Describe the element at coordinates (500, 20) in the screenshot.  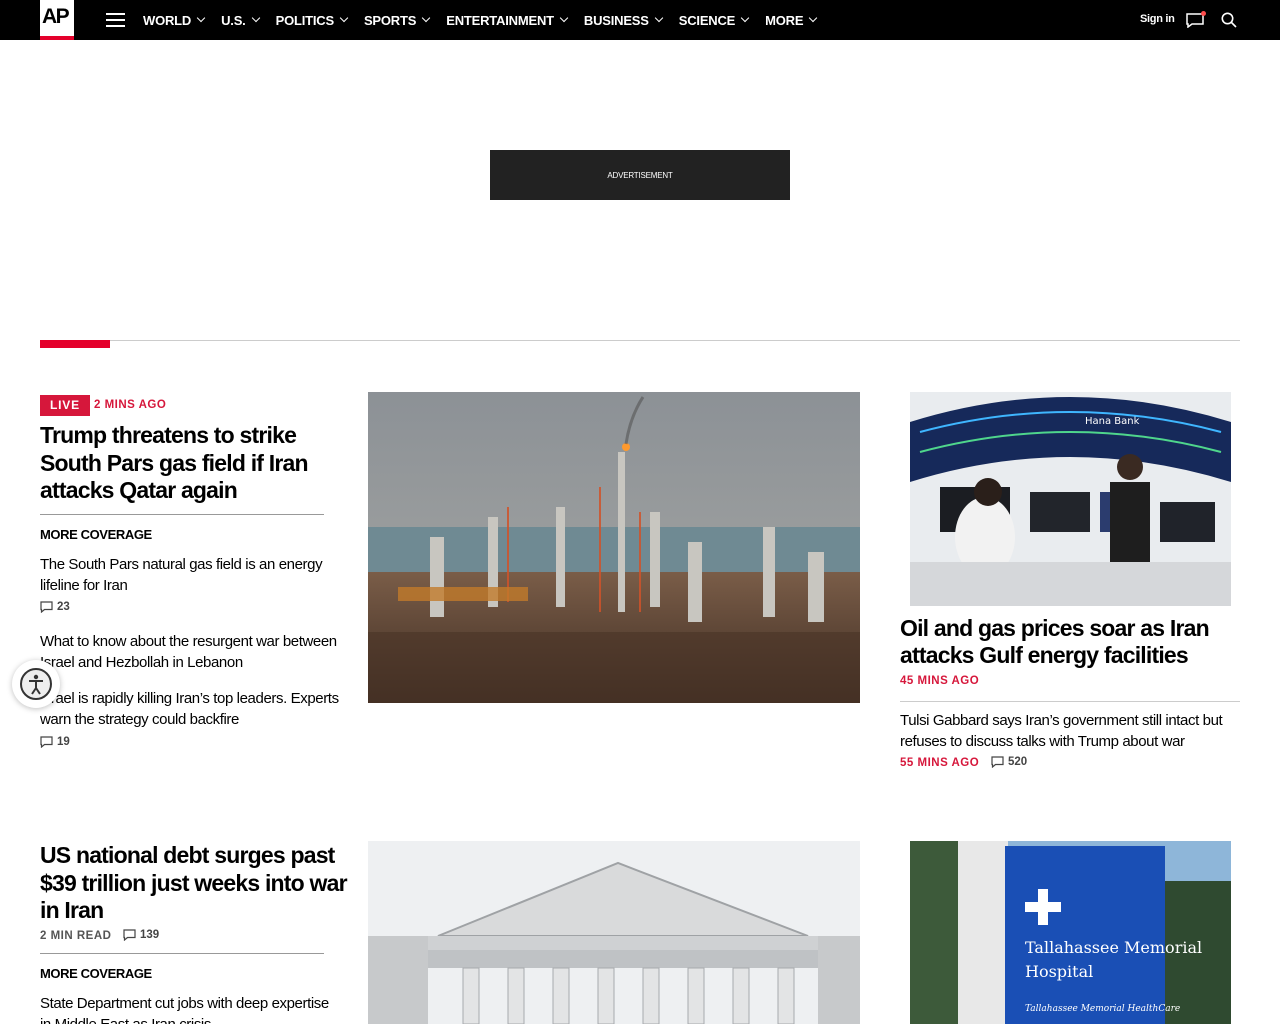
I see `nav-label: ENTERTAINMENT` at that location.